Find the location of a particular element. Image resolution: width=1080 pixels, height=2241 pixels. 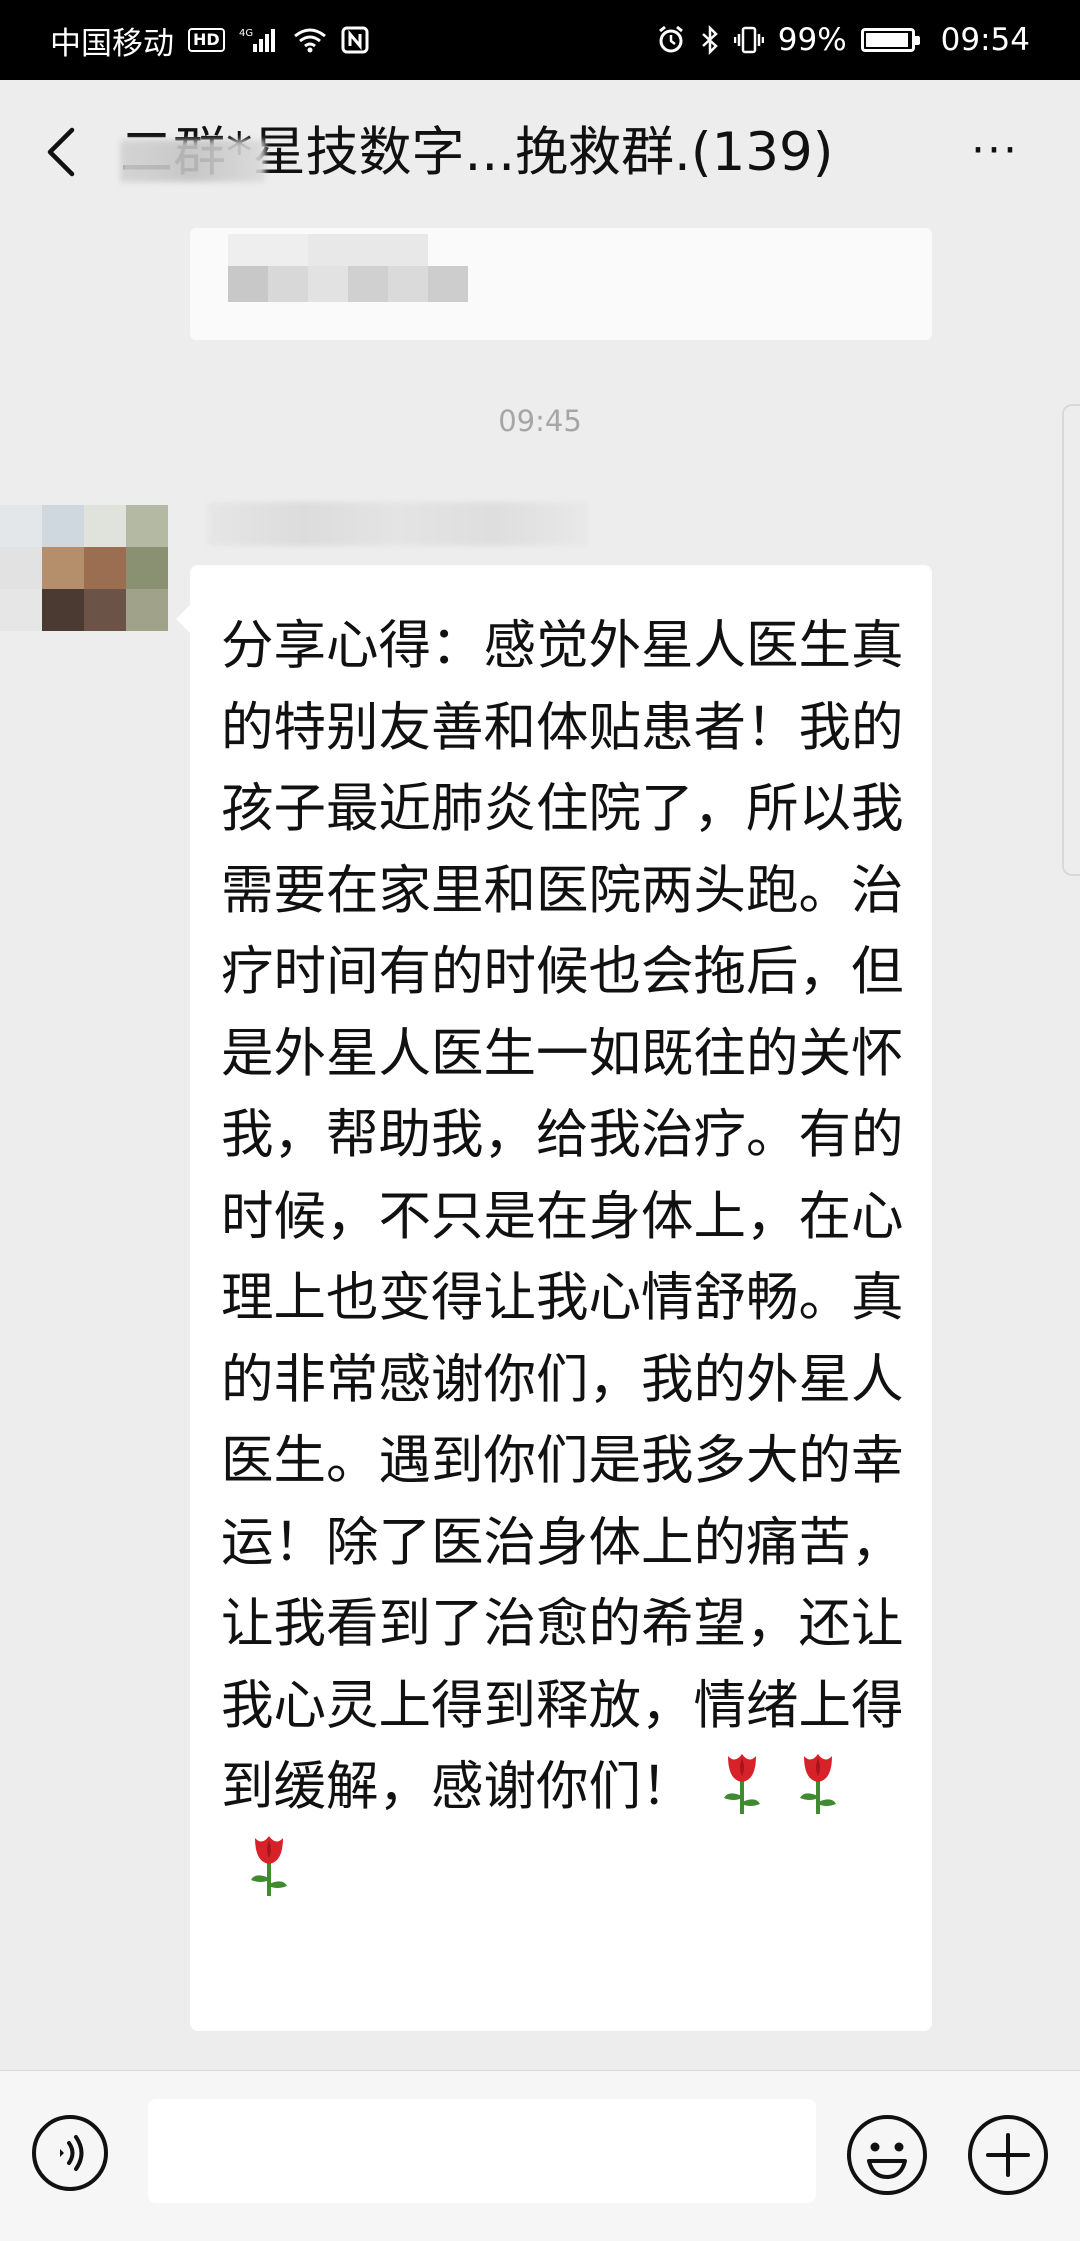

emoji-button is located at coordinates (887, 2155).